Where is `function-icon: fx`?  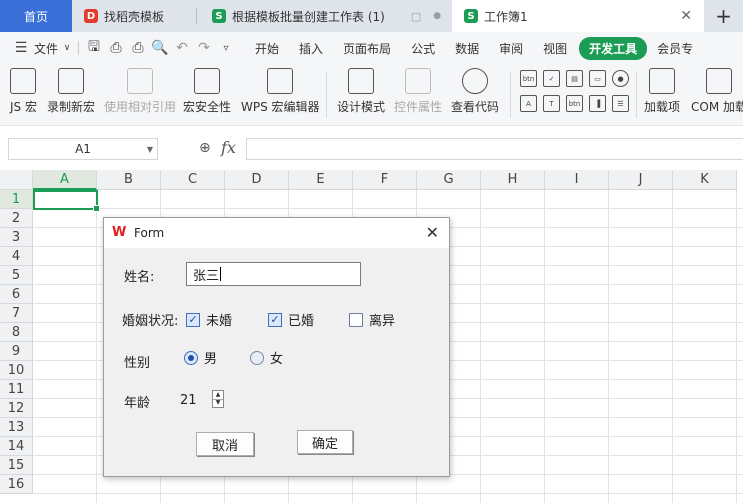
function-icon: fx is located at coordinates (228, 147).